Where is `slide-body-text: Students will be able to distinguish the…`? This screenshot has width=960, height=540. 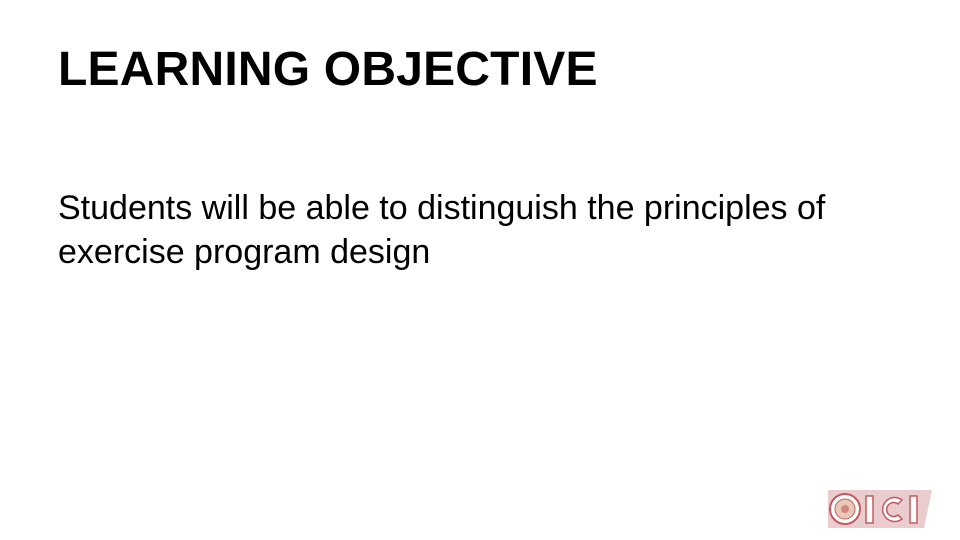 slide-body-text: Students will be able to distinguish the… is located at coordinates (442, 230).